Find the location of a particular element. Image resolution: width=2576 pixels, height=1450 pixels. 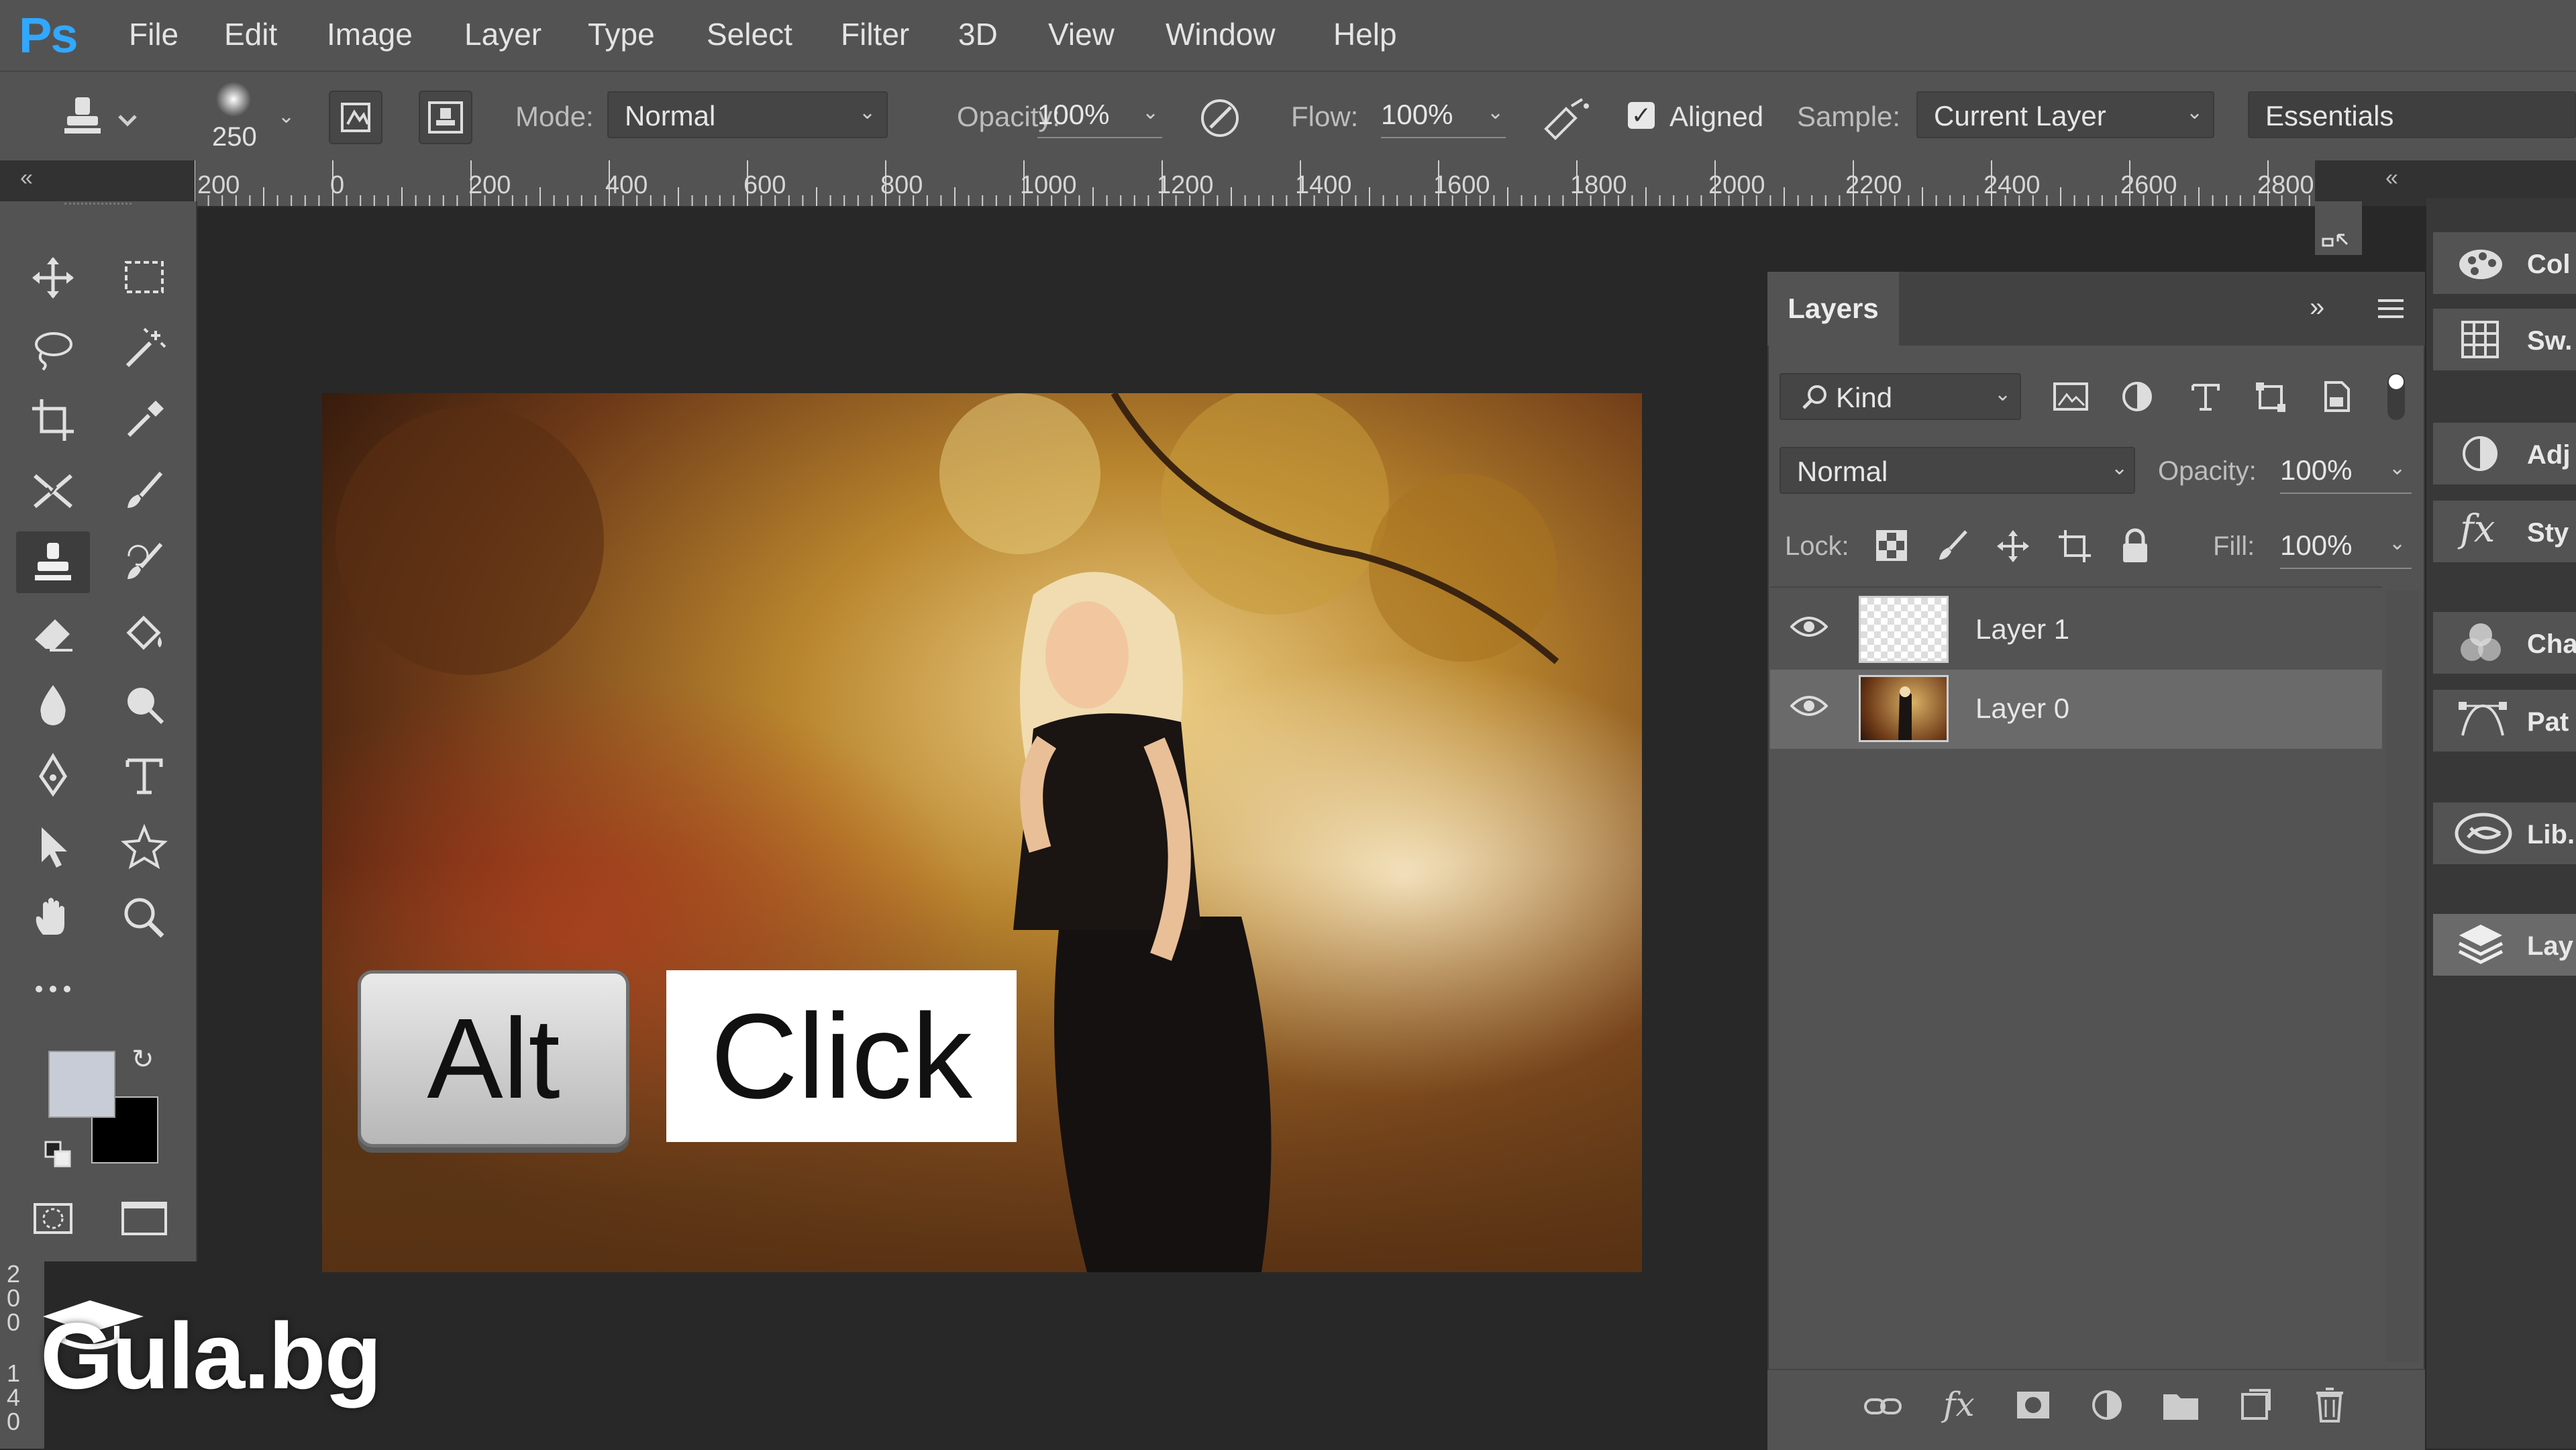

foreground-color-swatch is located at coordinates (81, 1084).